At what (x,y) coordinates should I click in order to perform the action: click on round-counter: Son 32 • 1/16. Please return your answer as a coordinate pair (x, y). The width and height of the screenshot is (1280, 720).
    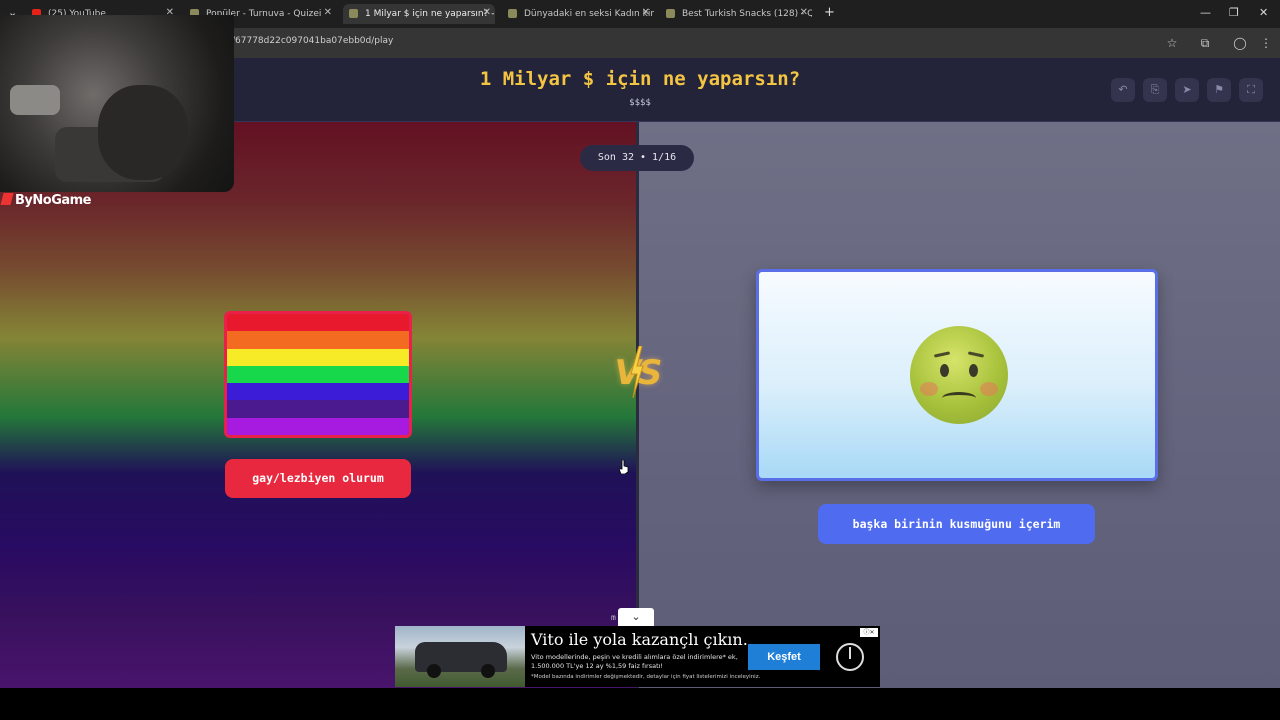
    Looking at the image, I should click on (637, 158).